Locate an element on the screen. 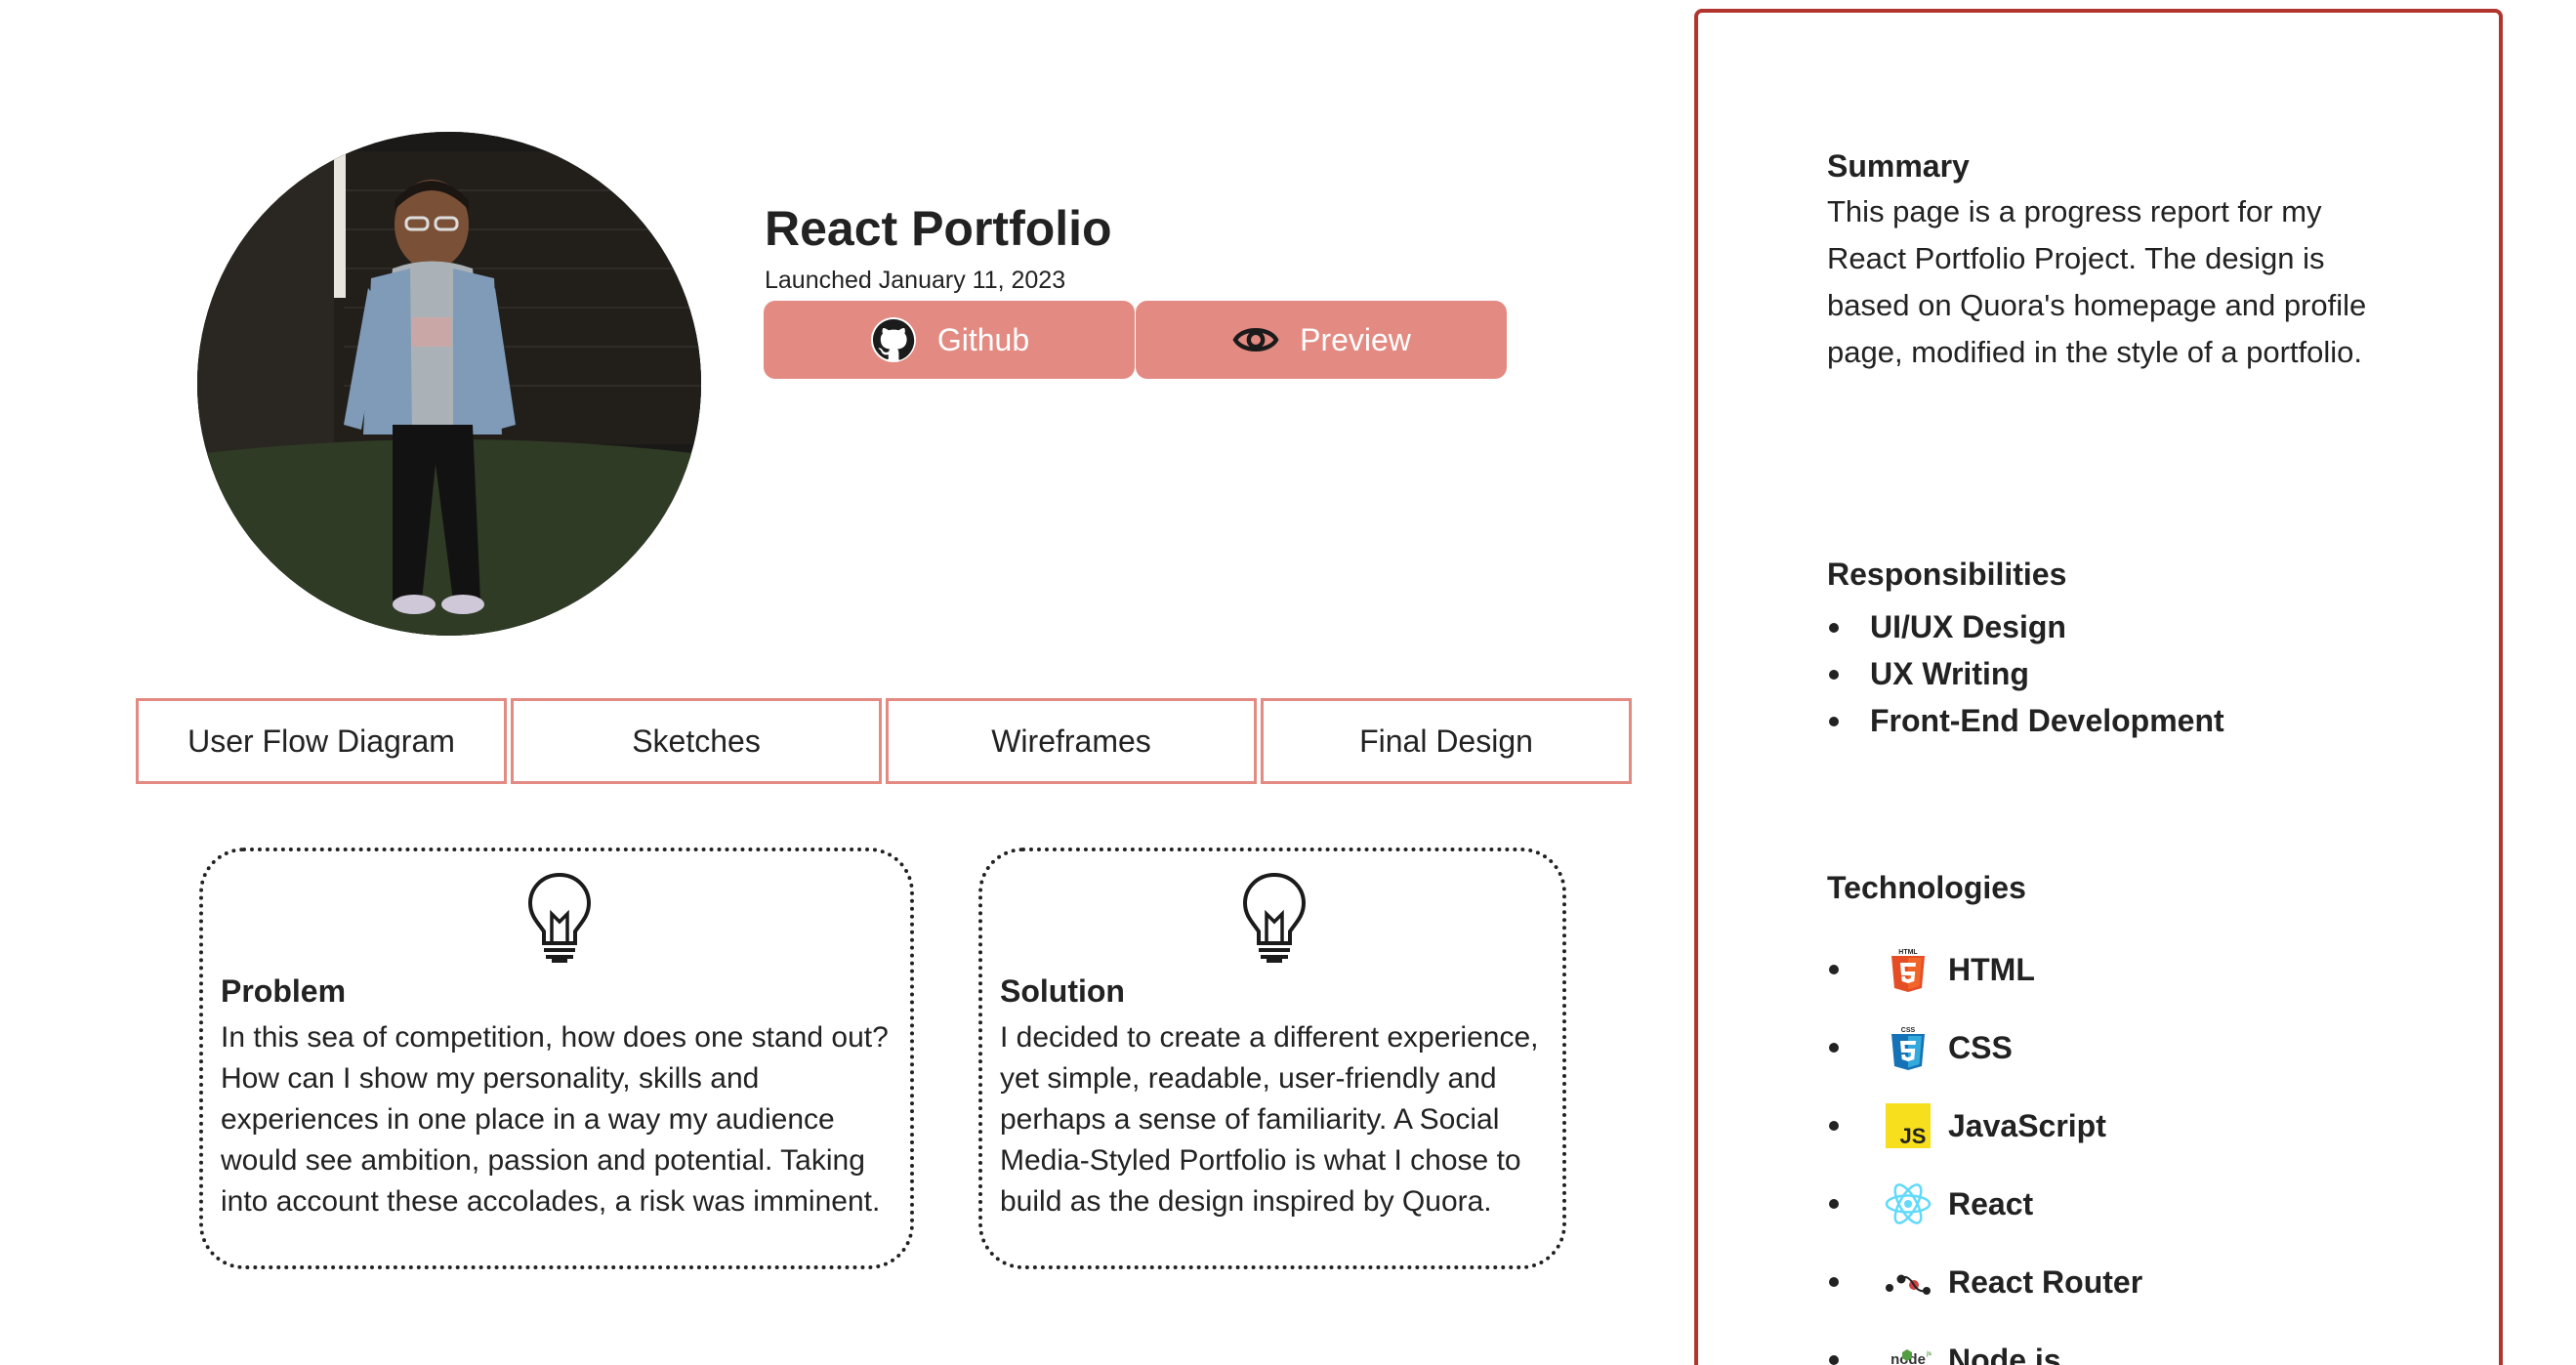  preview-button: Preview is located at coordinates (1321, 340).